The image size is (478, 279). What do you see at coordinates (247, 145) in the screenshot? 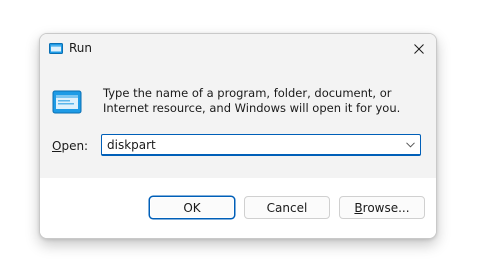
I see `open-input` at bounding box center [247, 145].